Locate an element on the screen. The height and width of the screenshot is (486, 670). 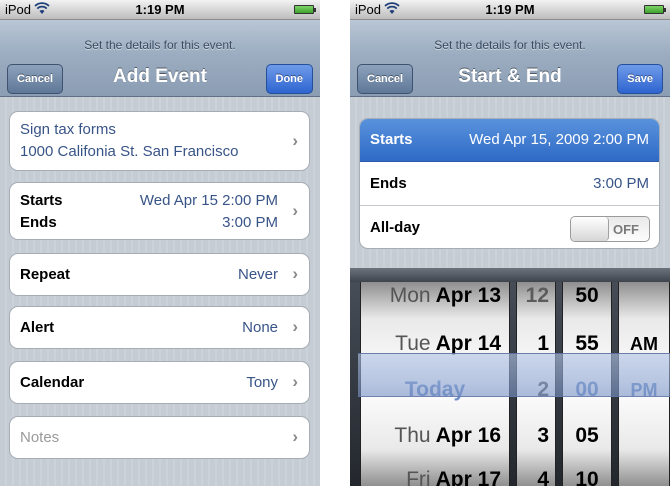
hour-option: 4 is located at coordinates (536, 472).